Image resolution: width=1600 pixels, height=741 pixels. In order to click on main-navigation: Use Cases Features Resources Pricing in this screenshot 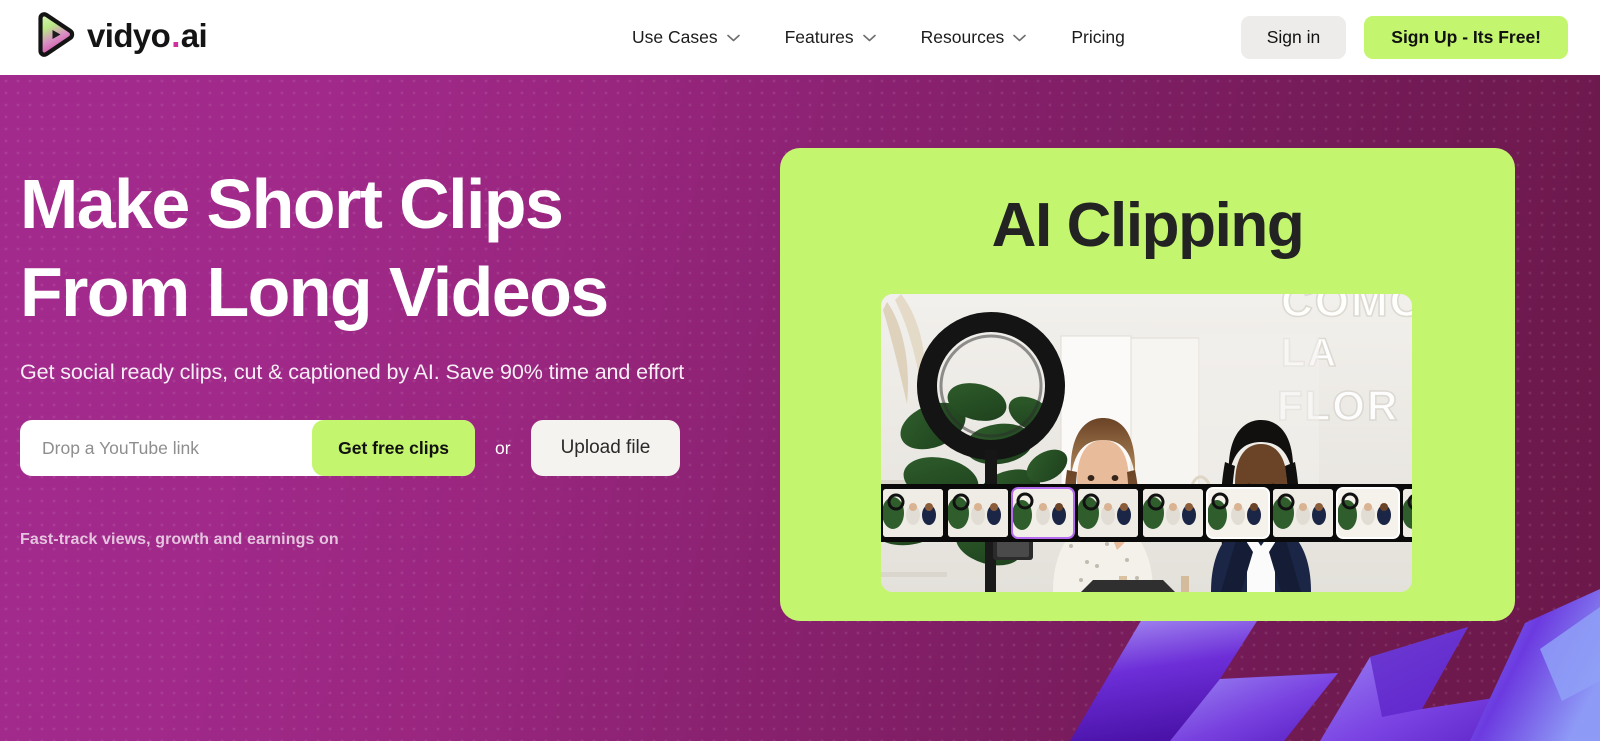, I will do `click(878, 37)`.